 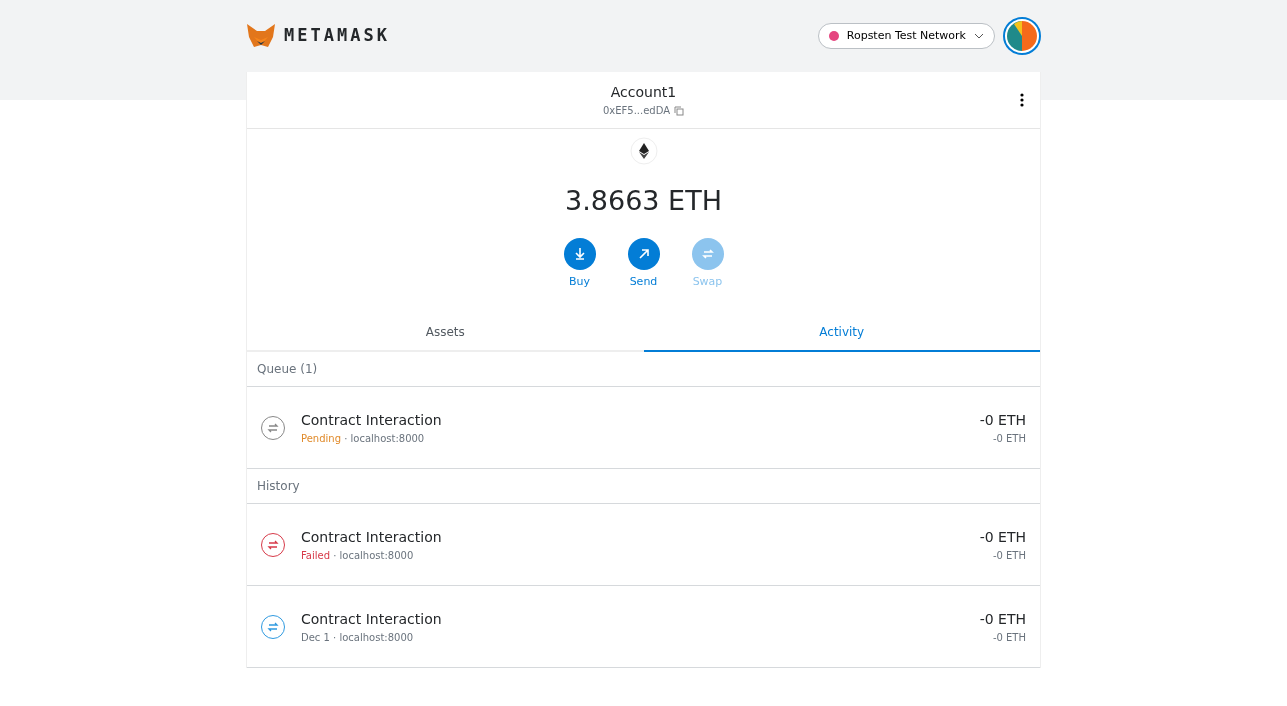 I want to click on account-avatar, so click(x=1022, y=36).